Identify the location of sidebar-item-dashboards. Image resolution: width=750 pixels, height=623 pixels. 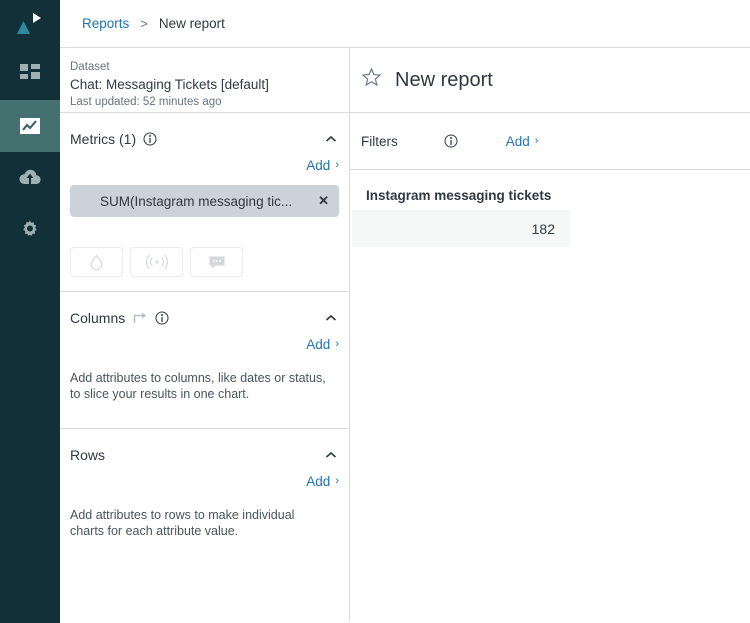
(30, 74).